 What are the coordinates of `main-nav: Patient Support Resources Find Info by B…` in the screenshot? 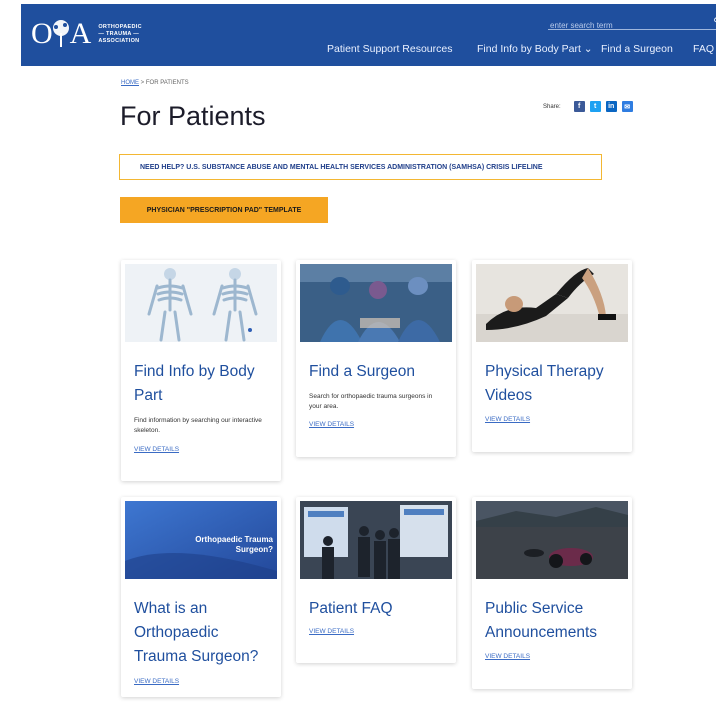 It's located at (368, 51).